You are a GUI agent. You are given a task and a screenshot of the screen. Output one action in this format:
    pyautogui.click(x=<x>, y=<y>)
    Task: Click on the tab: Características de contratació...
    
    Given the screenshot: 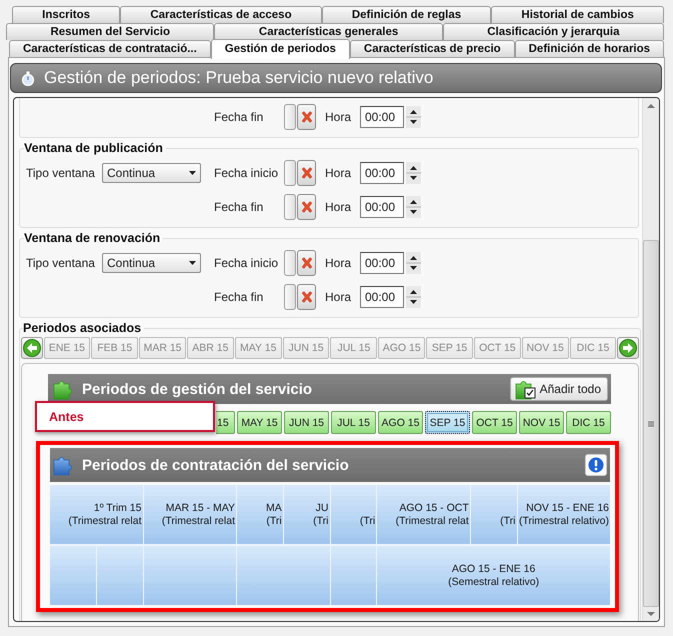 What is the action you would take?
    pyautogui.click(x=110, y=48)
    